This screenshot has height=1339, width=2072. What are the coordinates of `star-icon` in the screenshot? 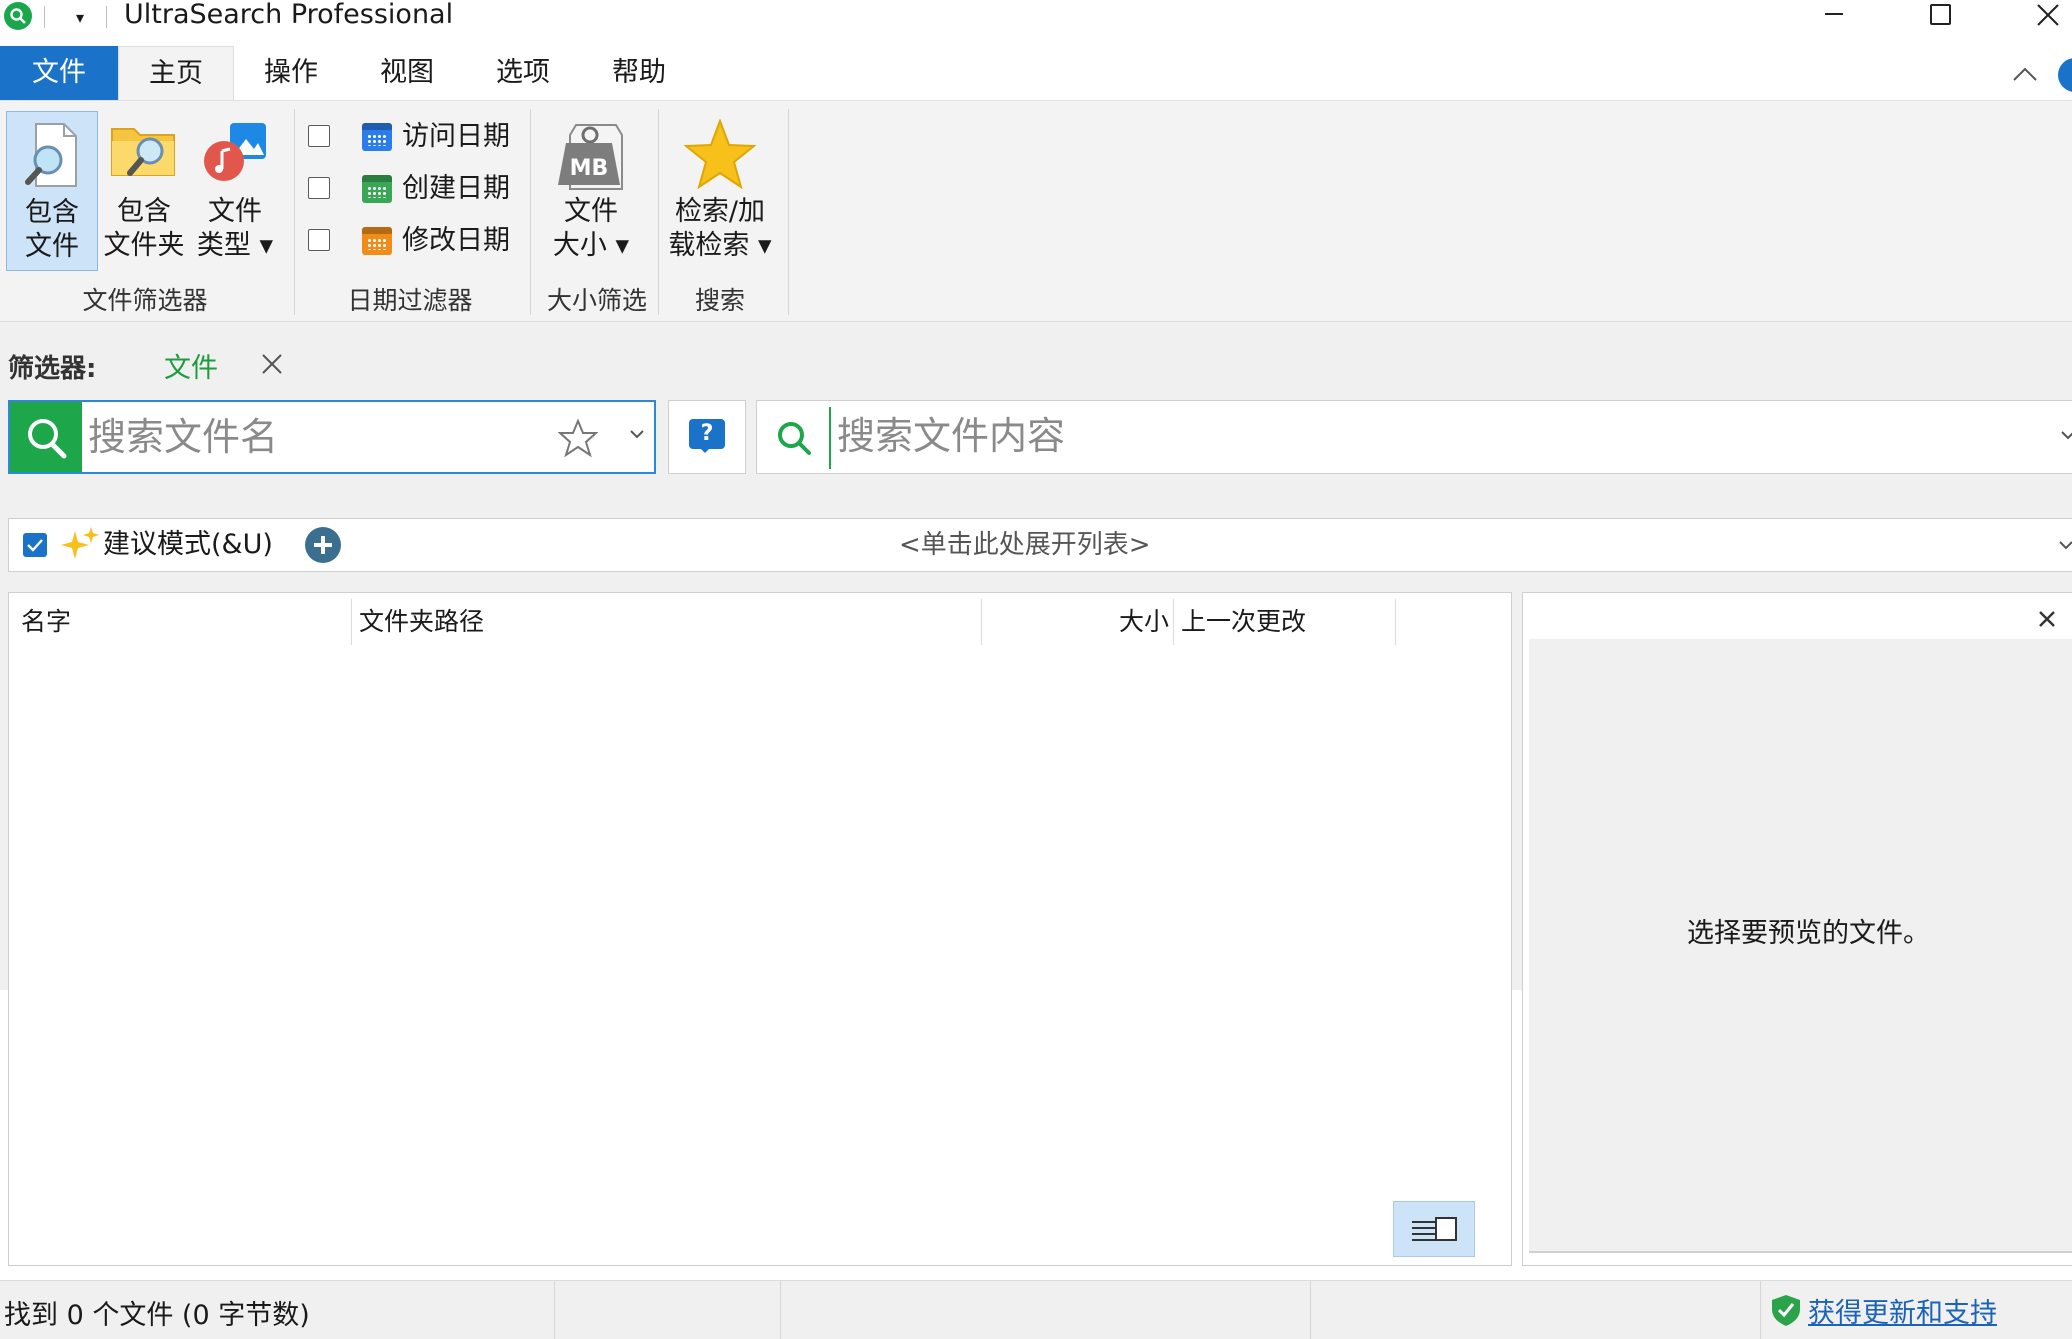 It's located at (720, 158).